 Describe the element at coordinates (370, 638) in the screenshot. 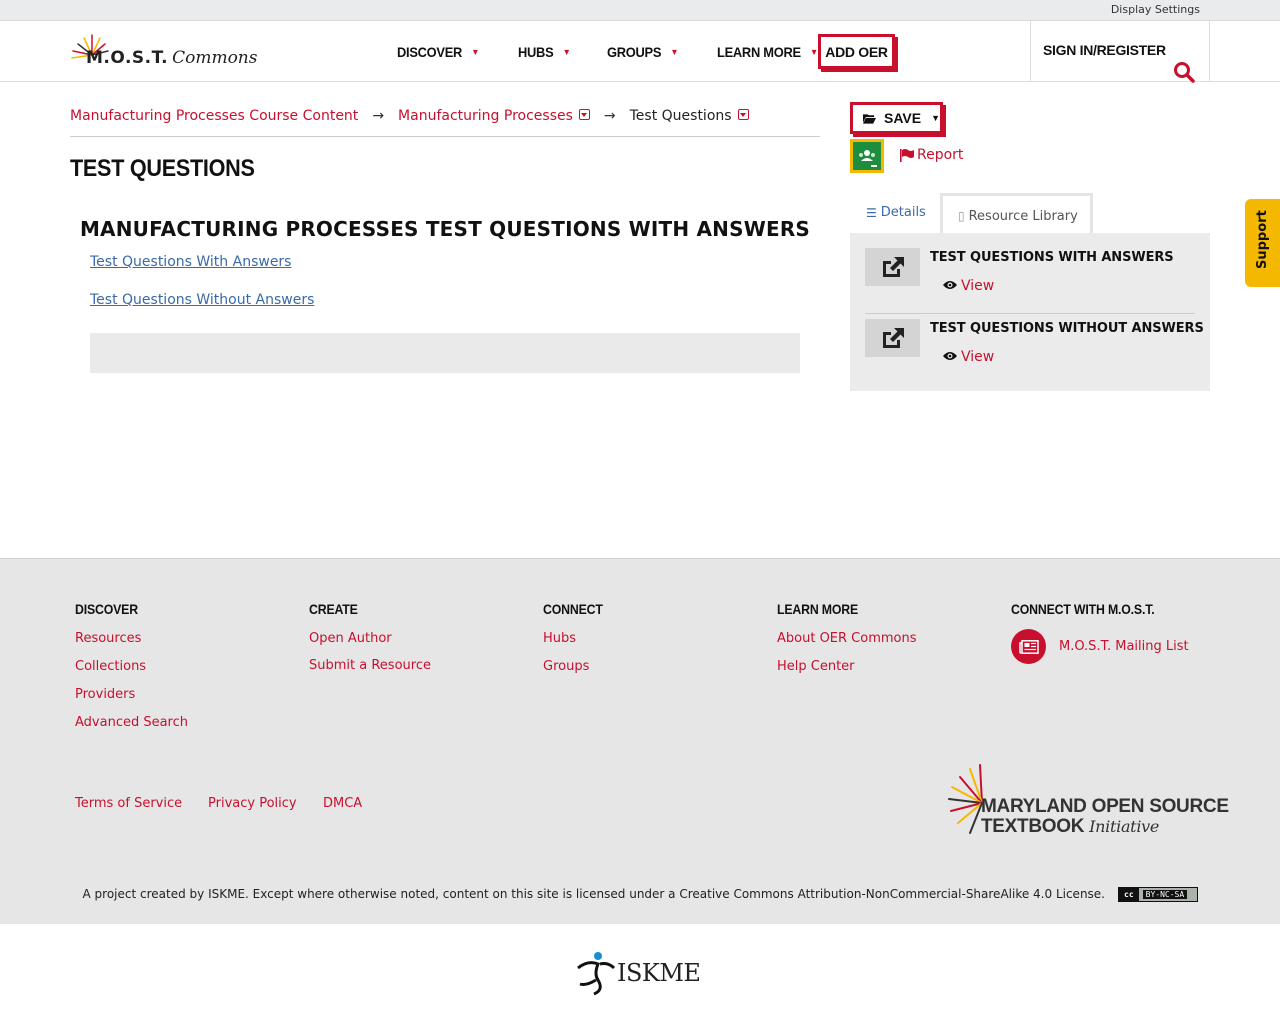

I see `footer-link-open-author: Open Author` at that location.